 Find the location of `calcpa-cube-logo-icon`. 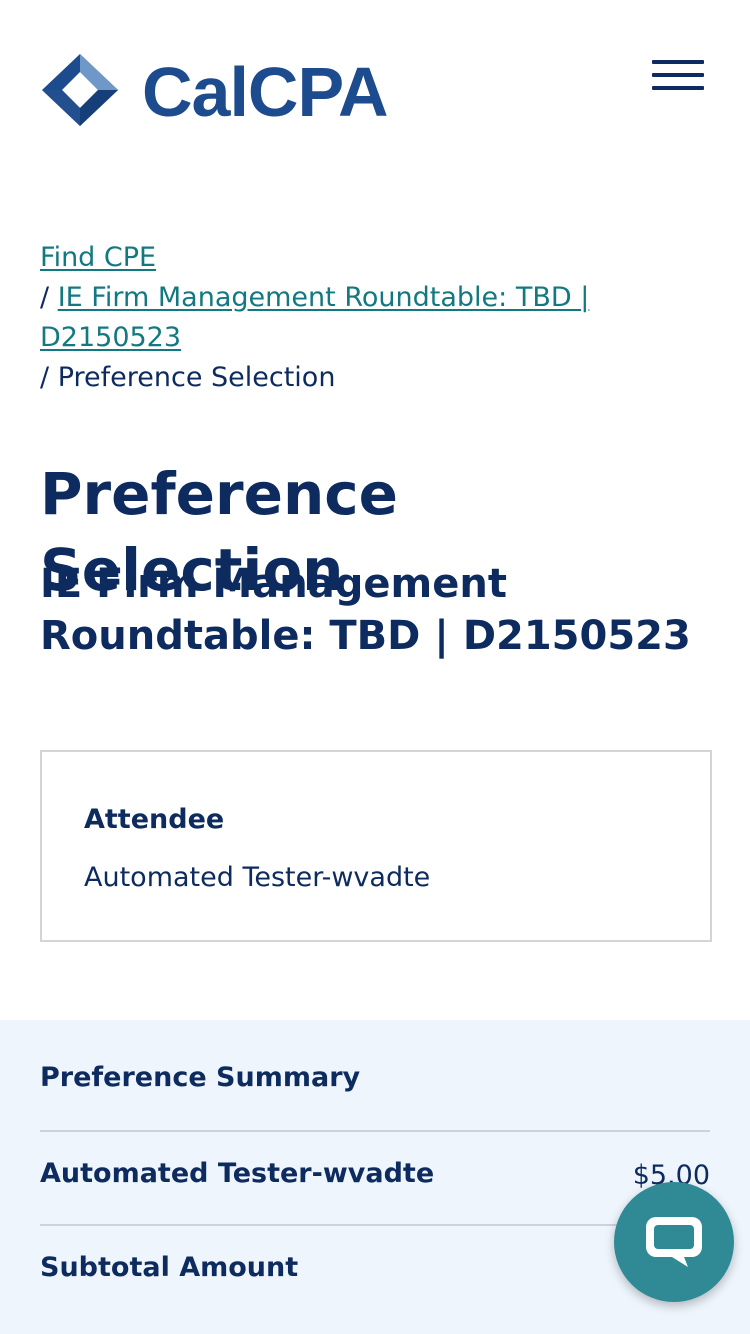

calcpa-cube-logo-icon is located at coordinates (80, 90).